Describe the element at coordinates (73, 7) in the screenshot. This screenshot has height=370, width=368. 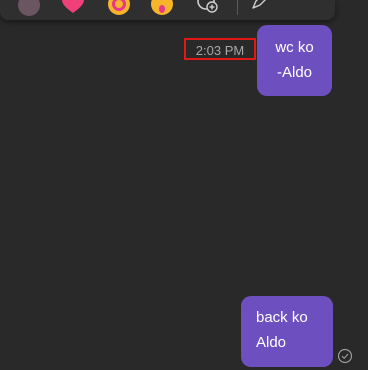
I see `heart-icon` at that location.